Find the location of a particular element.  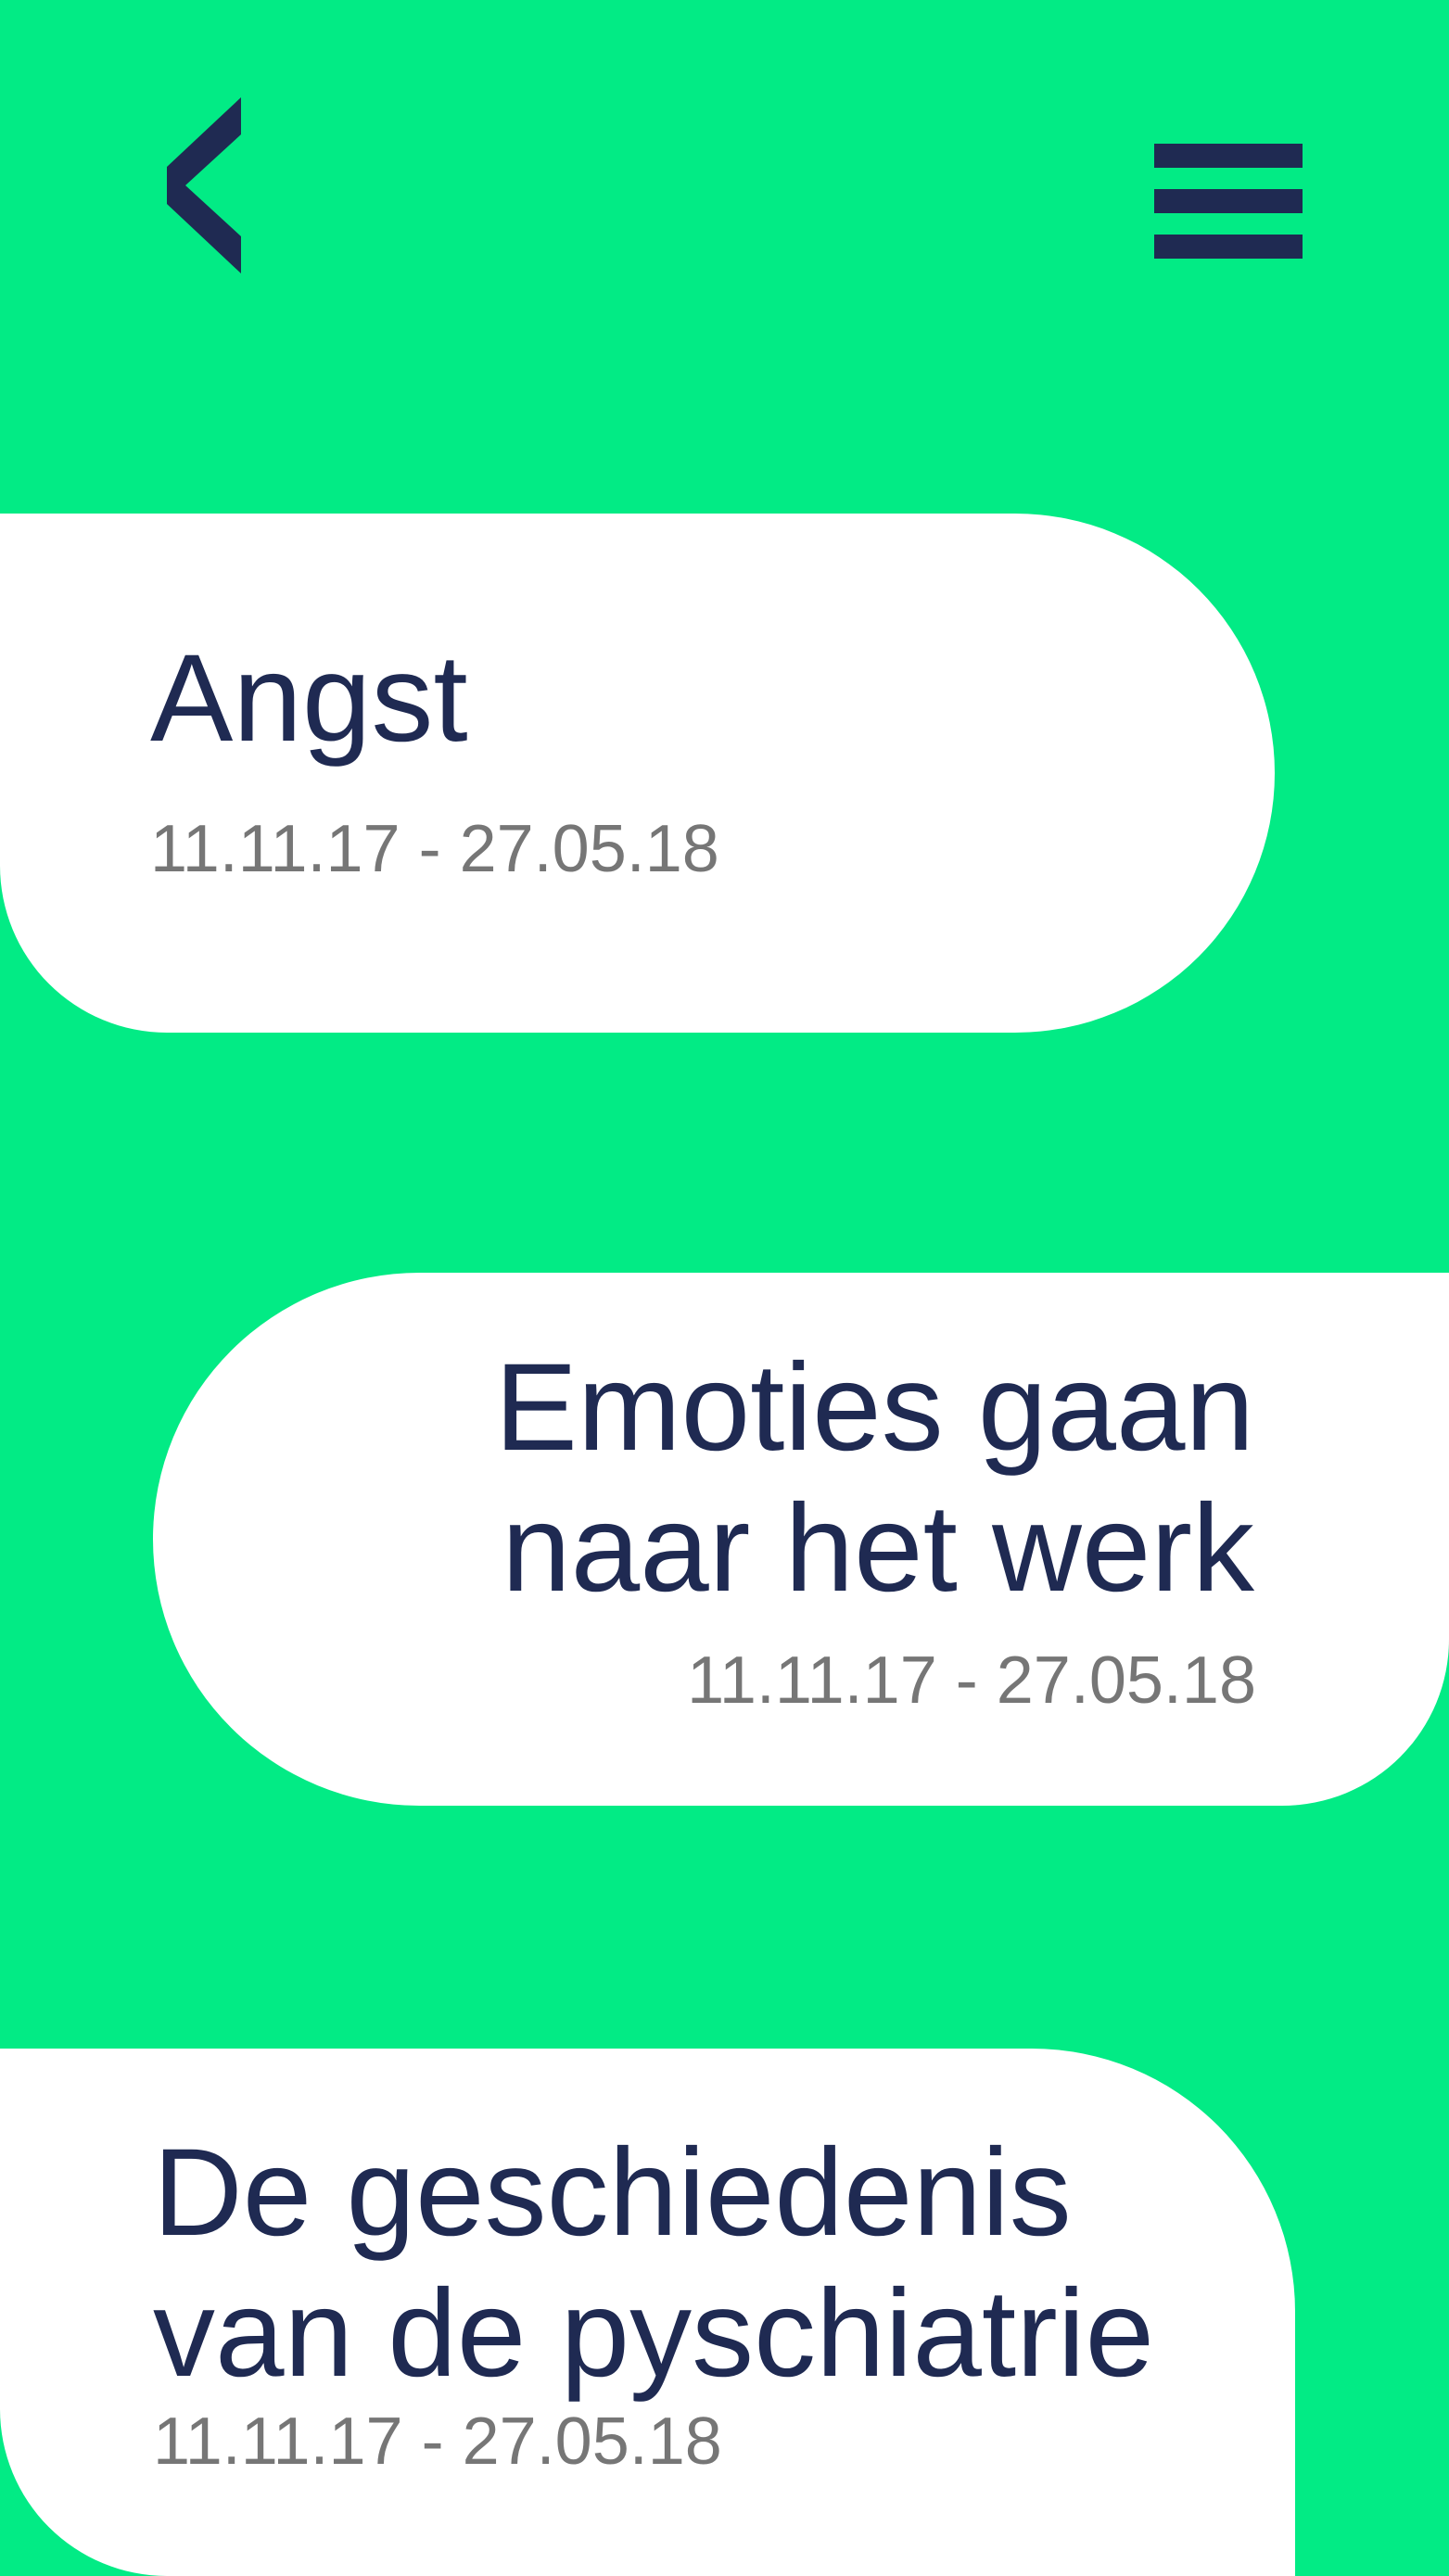

topic-title: Angst is located at coordinates (309, 698).